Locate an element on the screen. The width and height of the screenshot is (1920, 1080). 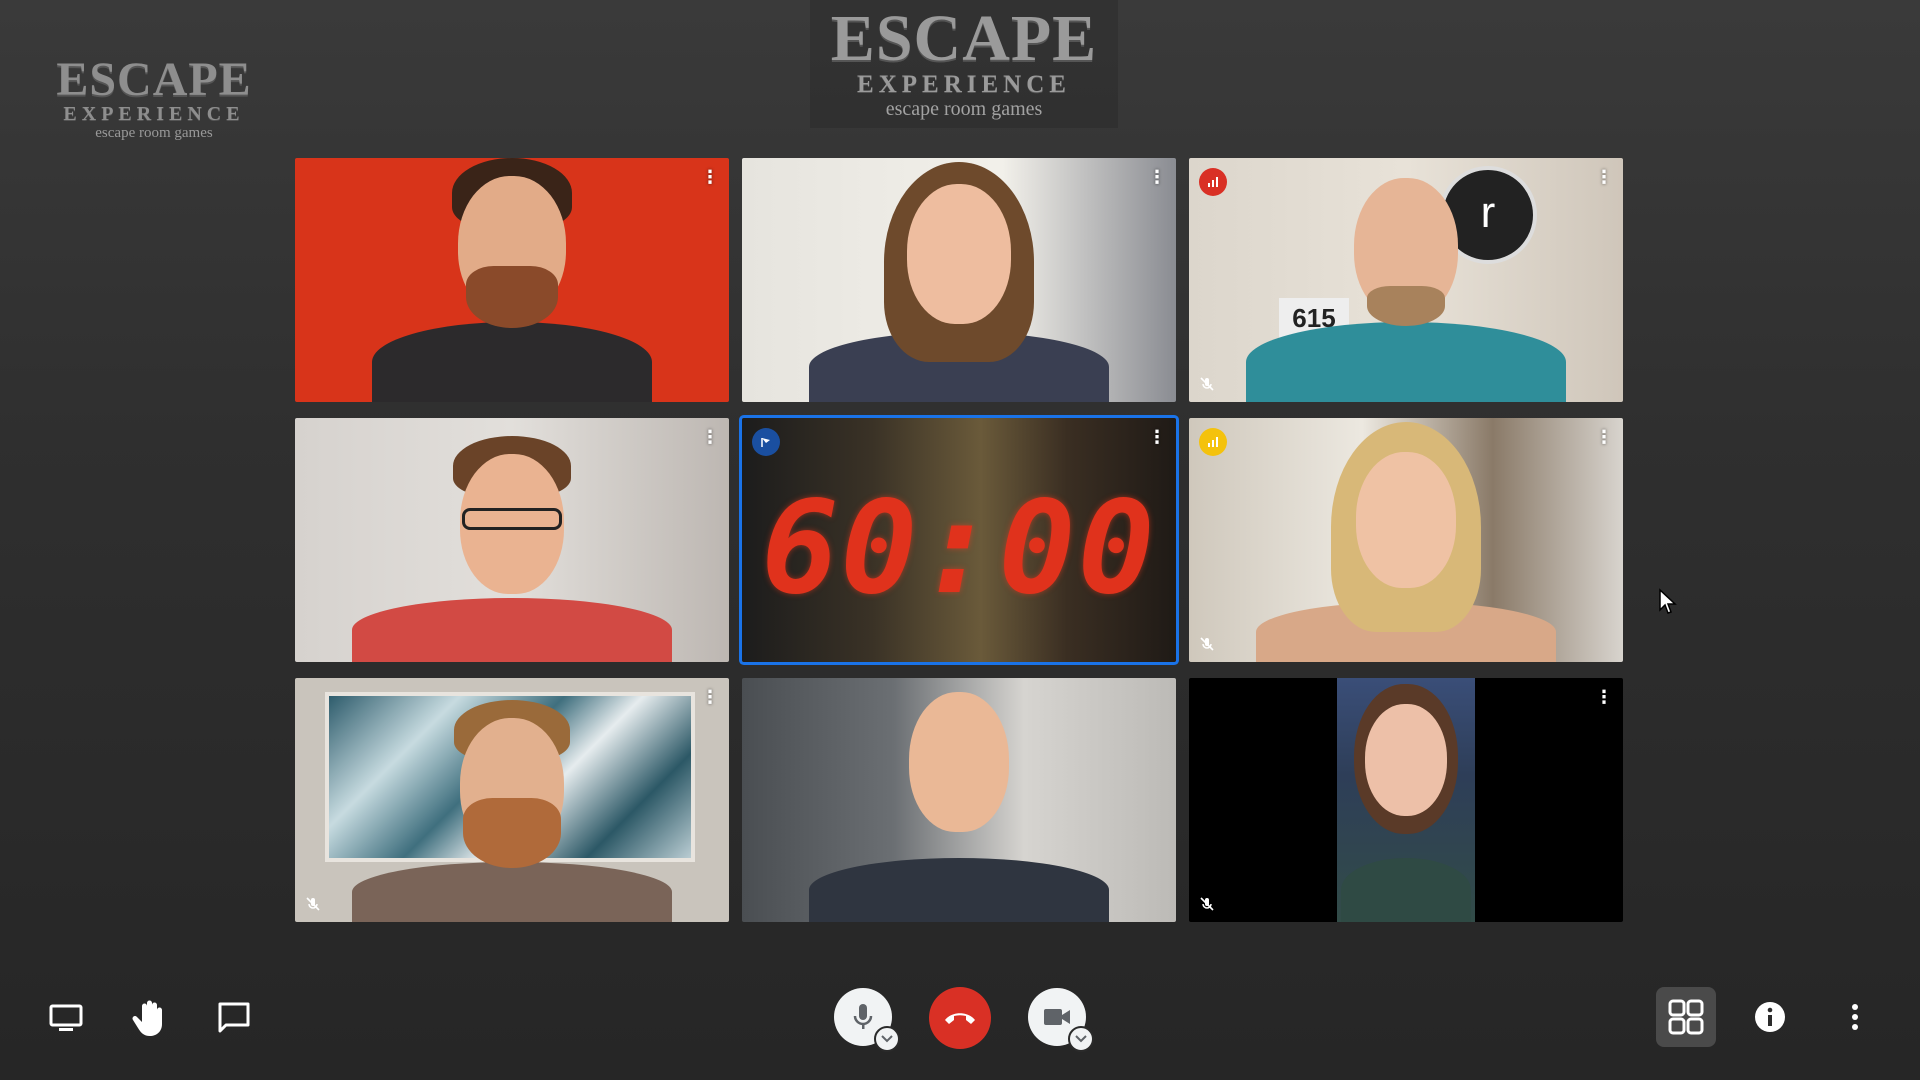
tile-layout-button is located at coordinates (1686, 1017).